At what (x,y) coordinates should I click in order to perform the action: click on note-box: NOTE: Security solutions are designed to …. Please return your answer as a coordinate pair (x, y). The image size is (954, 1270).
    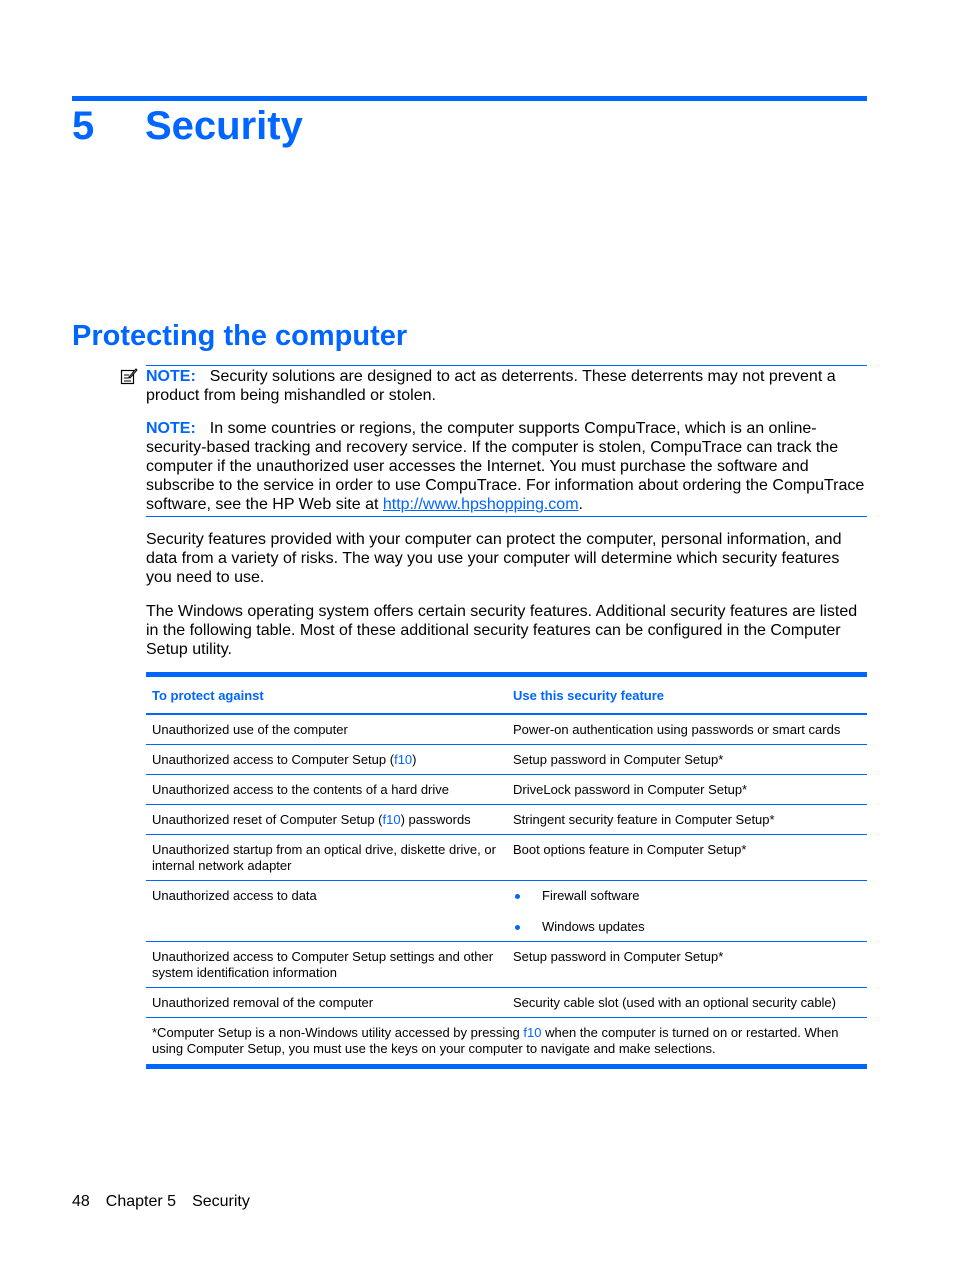
    Looking at the image, I should click on (506, 441).